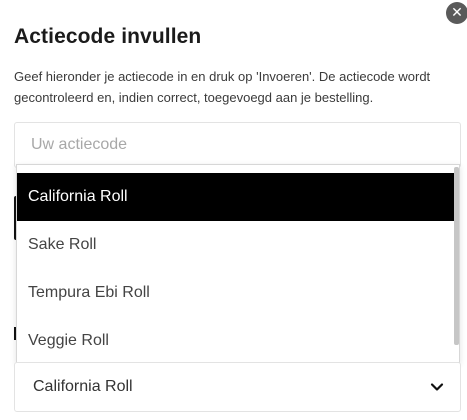 This screenshot has width=467, height=420. What do you see at coordinates (235, 293) in the screenshot?
I see `dropdown-option-tempura-ebi-roll: Tempura Ebi Roll` at bounding box center [235, 293].